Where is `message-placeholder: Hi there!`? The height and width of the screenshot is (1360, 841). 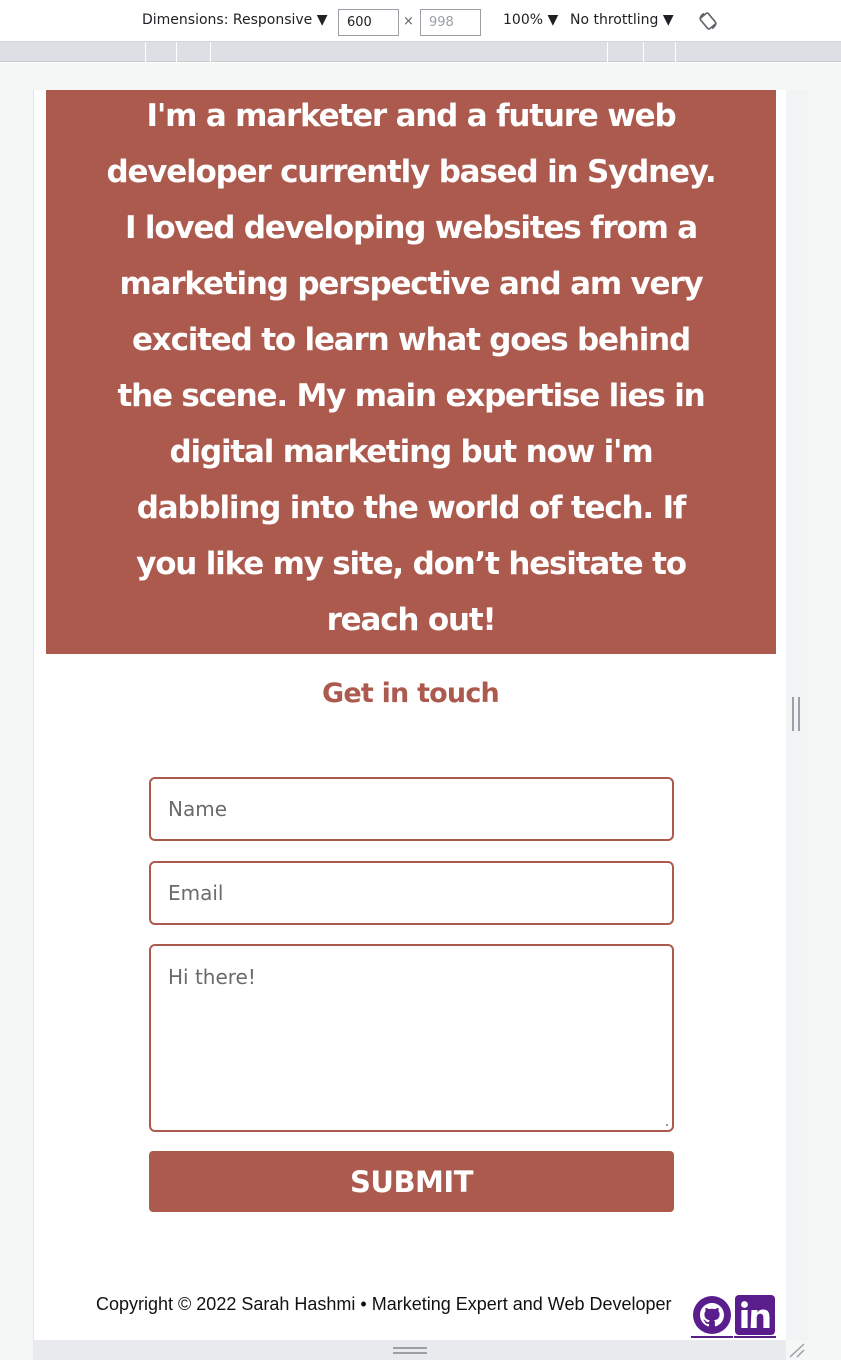
message-placeholder: Hi there! is located at coordinates (212, 977).